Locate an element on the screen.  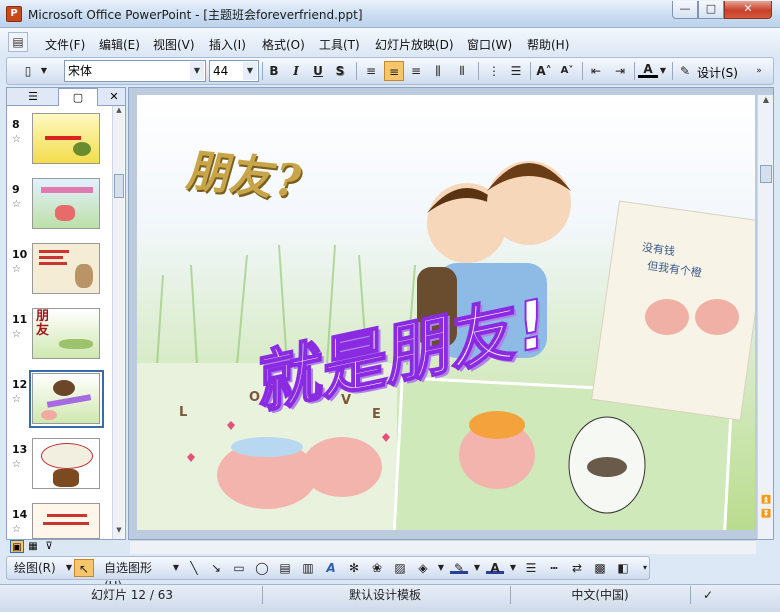
powerpoint-app-icon: P is located at coordinates (14, 14).